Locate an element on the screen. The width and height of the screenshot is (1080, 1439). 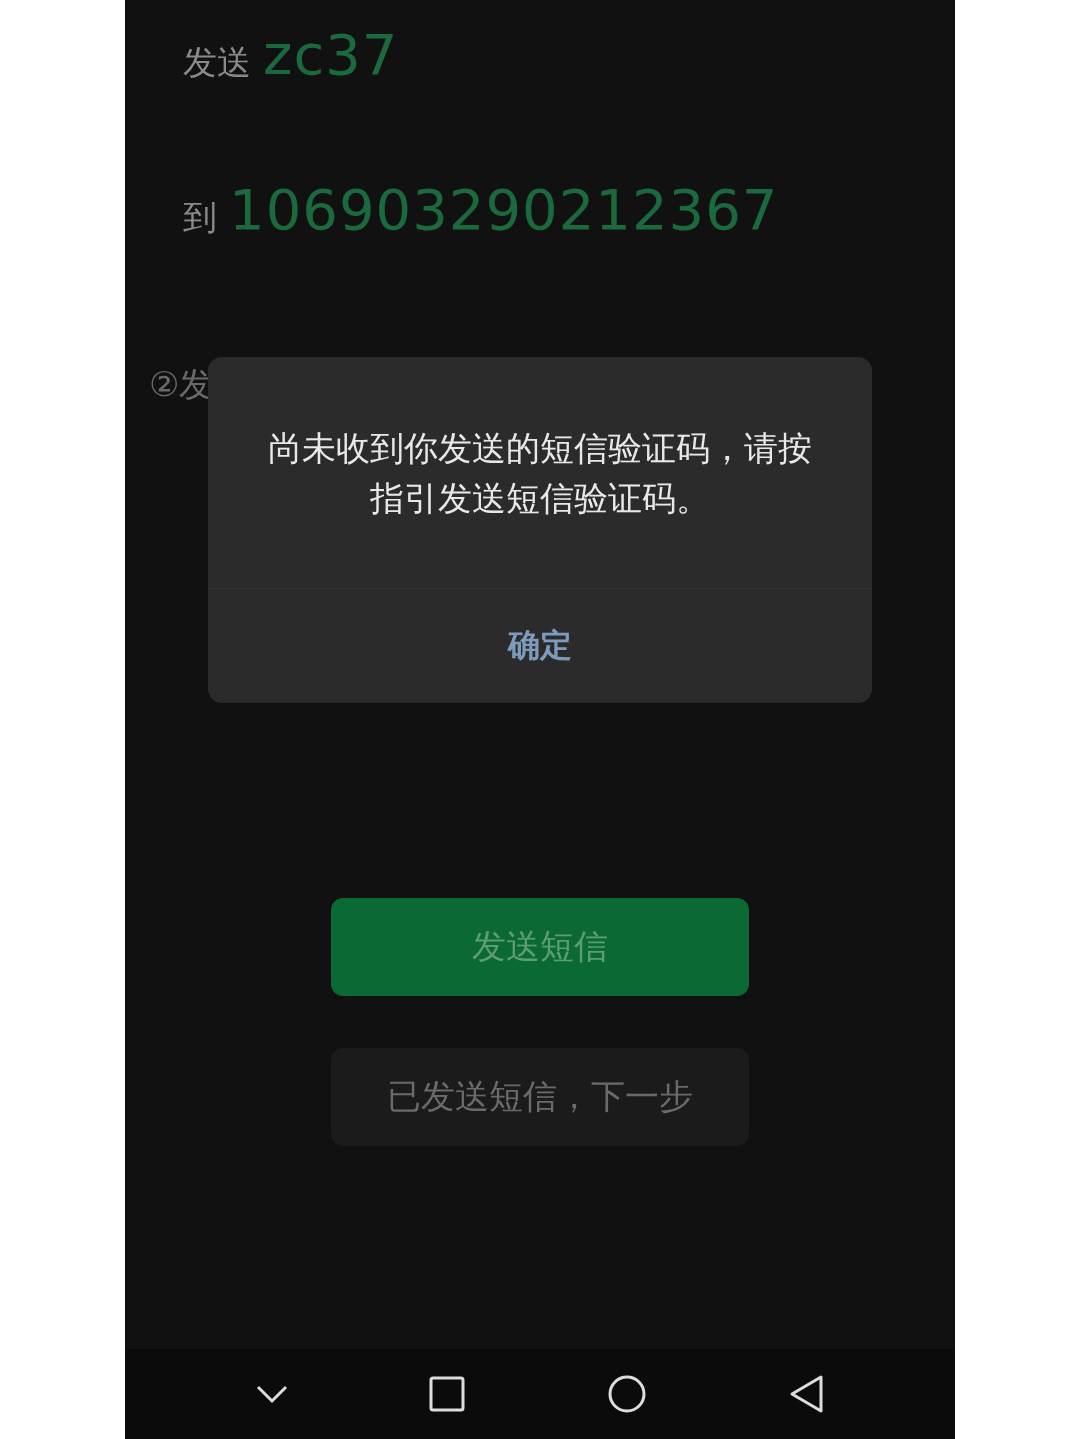
send-sms-button: 发送短信 is located at coordinates (540, 947).